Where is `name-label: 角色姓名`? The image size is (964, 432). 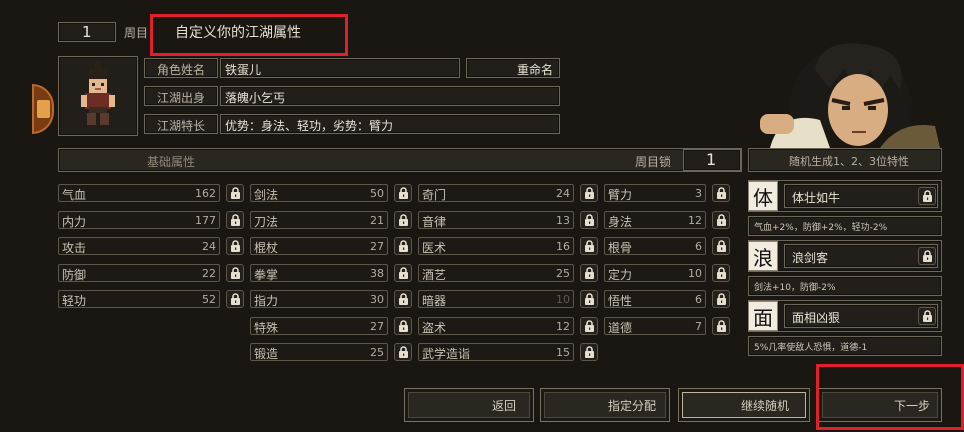 name-label: 角色姓名 is located at coordinates (181, 70).